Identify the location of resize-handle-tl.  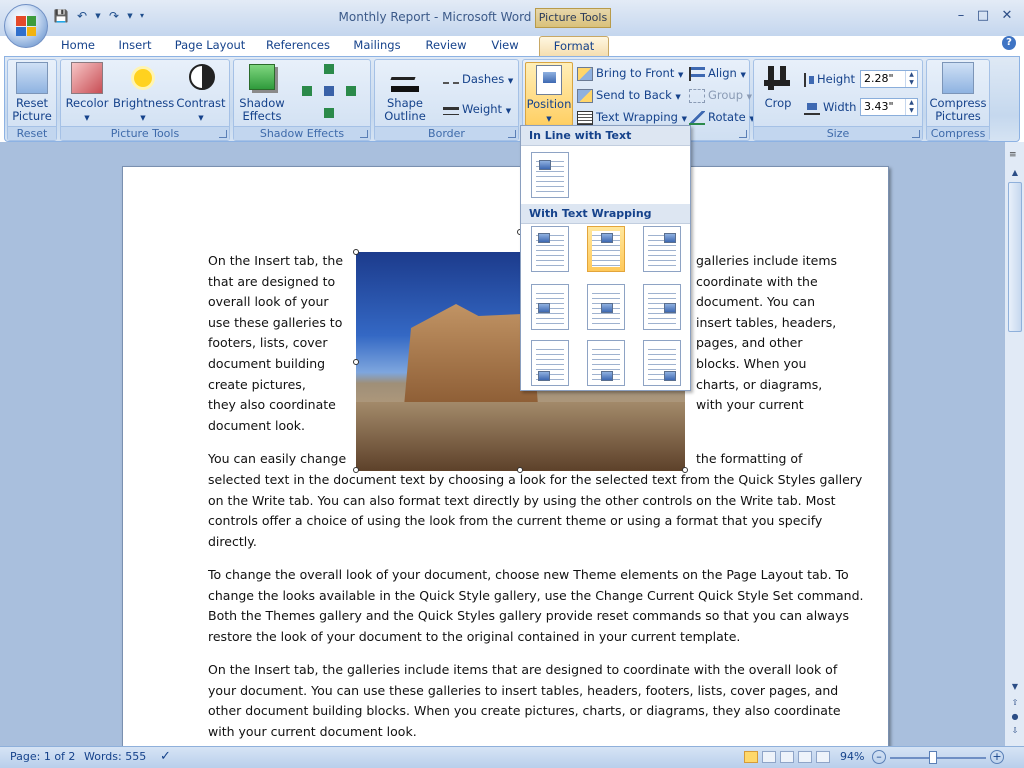
(356, 252).